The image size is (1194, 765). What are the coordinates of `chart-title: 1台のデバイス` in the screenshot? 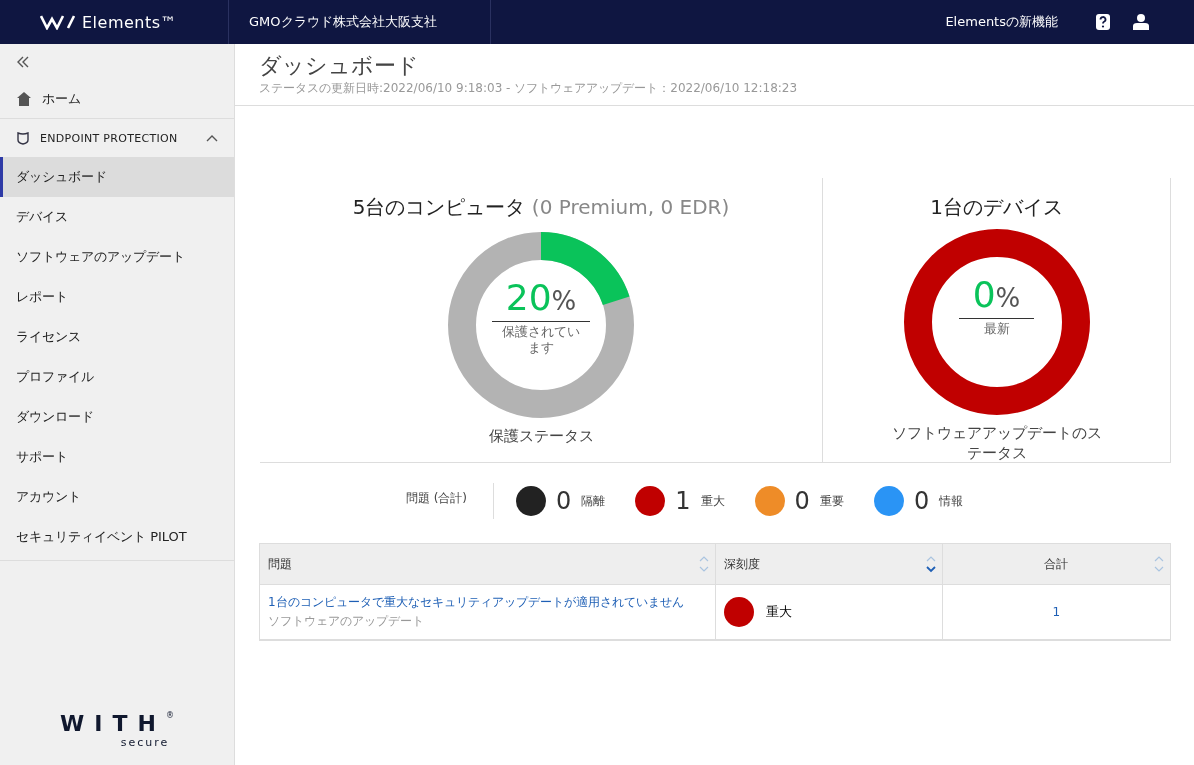 It's located at (996, 207).